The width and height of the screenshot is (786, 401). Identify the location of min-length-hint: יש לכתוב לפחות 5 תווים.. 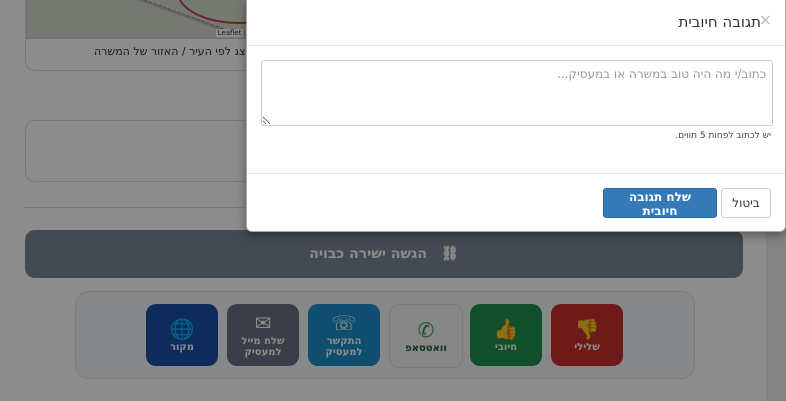
(723, 136).